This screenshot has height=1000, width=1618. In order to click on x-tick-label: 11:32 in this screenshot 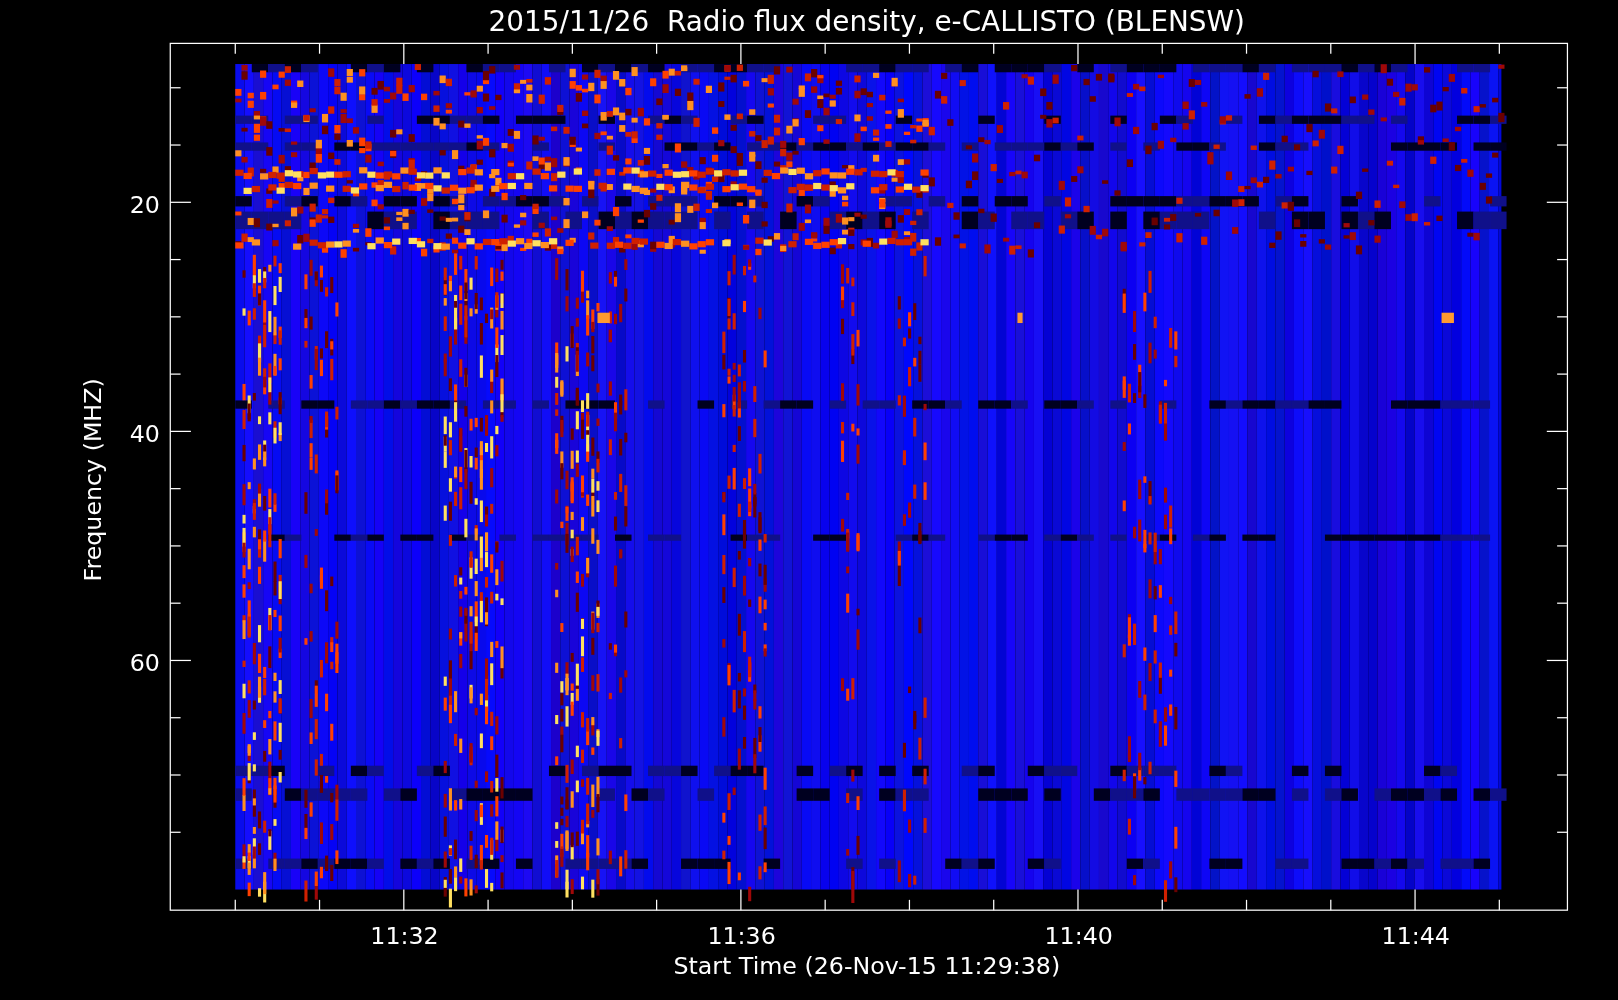, I will do `click(404, 936)`.